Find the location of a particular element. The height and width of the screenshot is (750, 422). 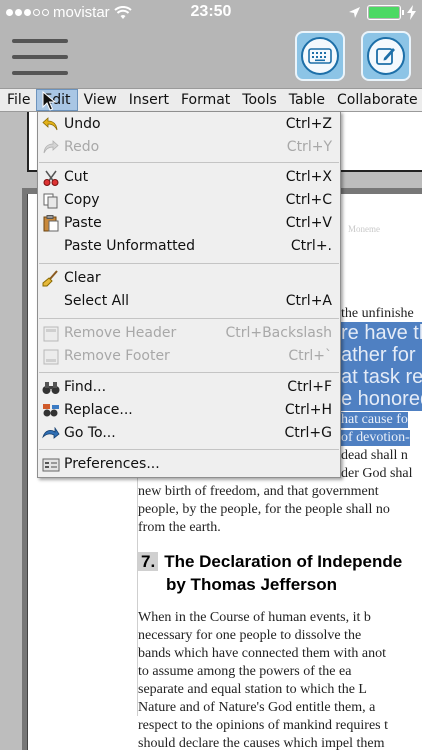

goto-arrow-icon is located at coordinates (50, 433).